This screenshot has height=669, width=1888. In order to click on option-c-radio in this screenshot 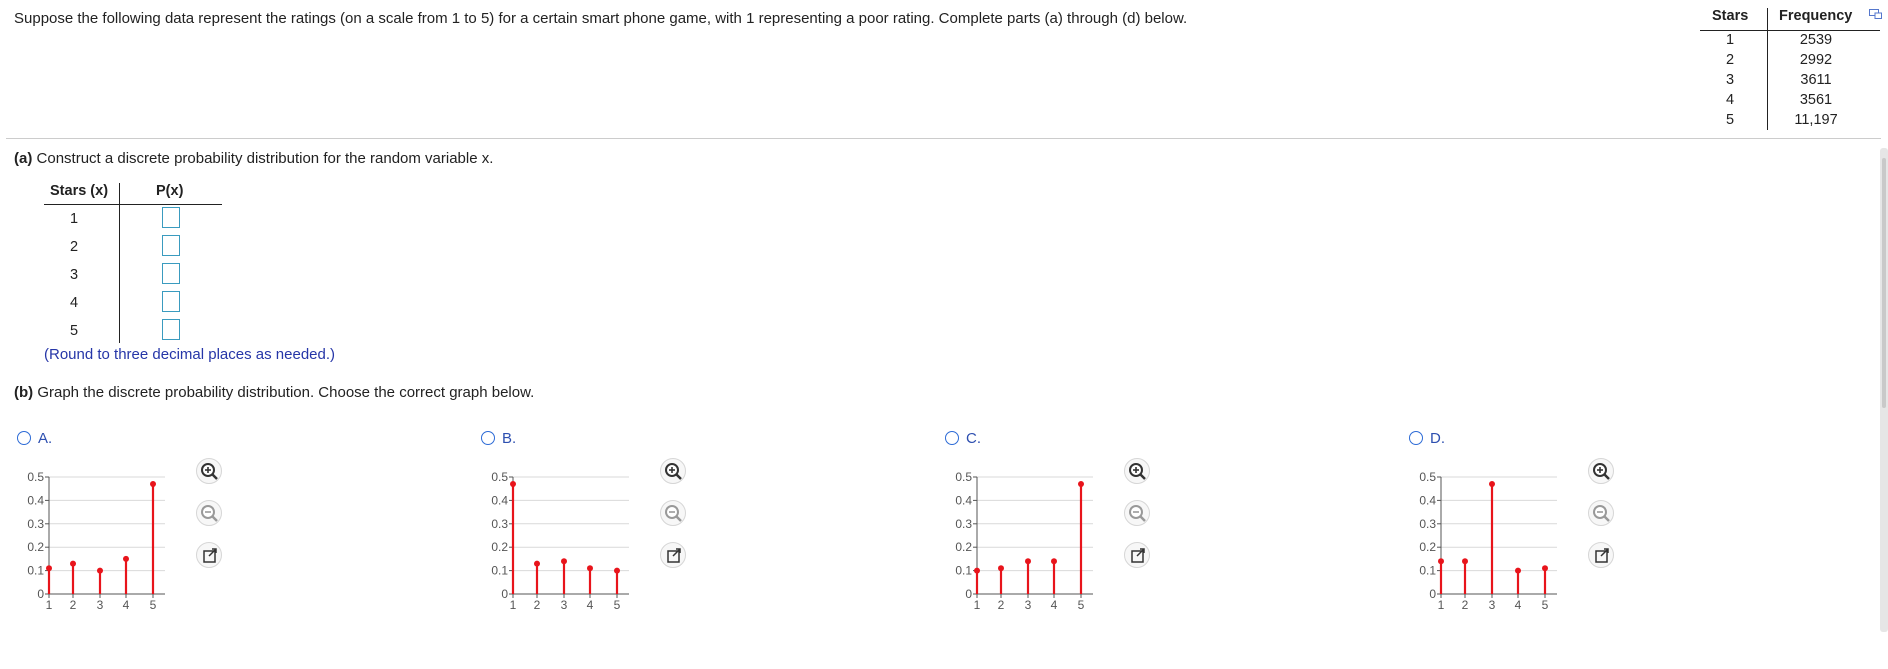, I will do `click(952, 438)`.